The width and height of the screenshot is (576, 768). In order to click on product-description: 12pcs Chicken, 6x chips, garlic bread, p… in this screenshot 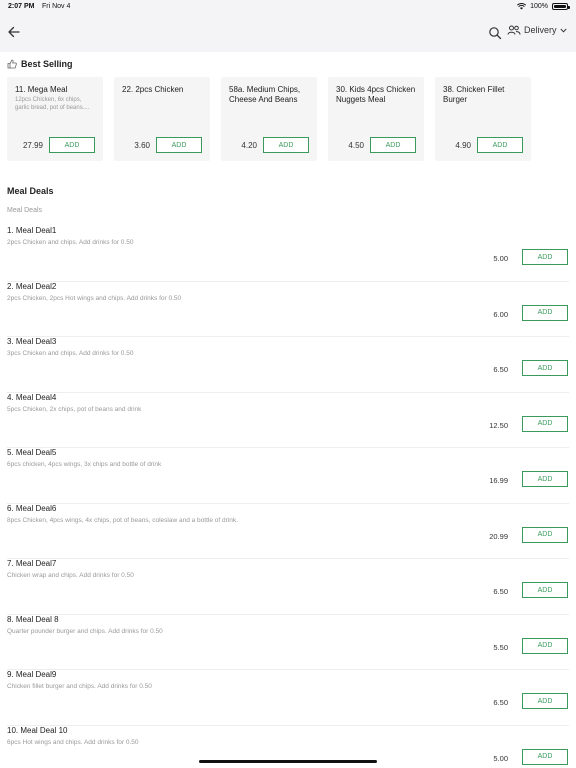, I will do `click(52, 104)`.